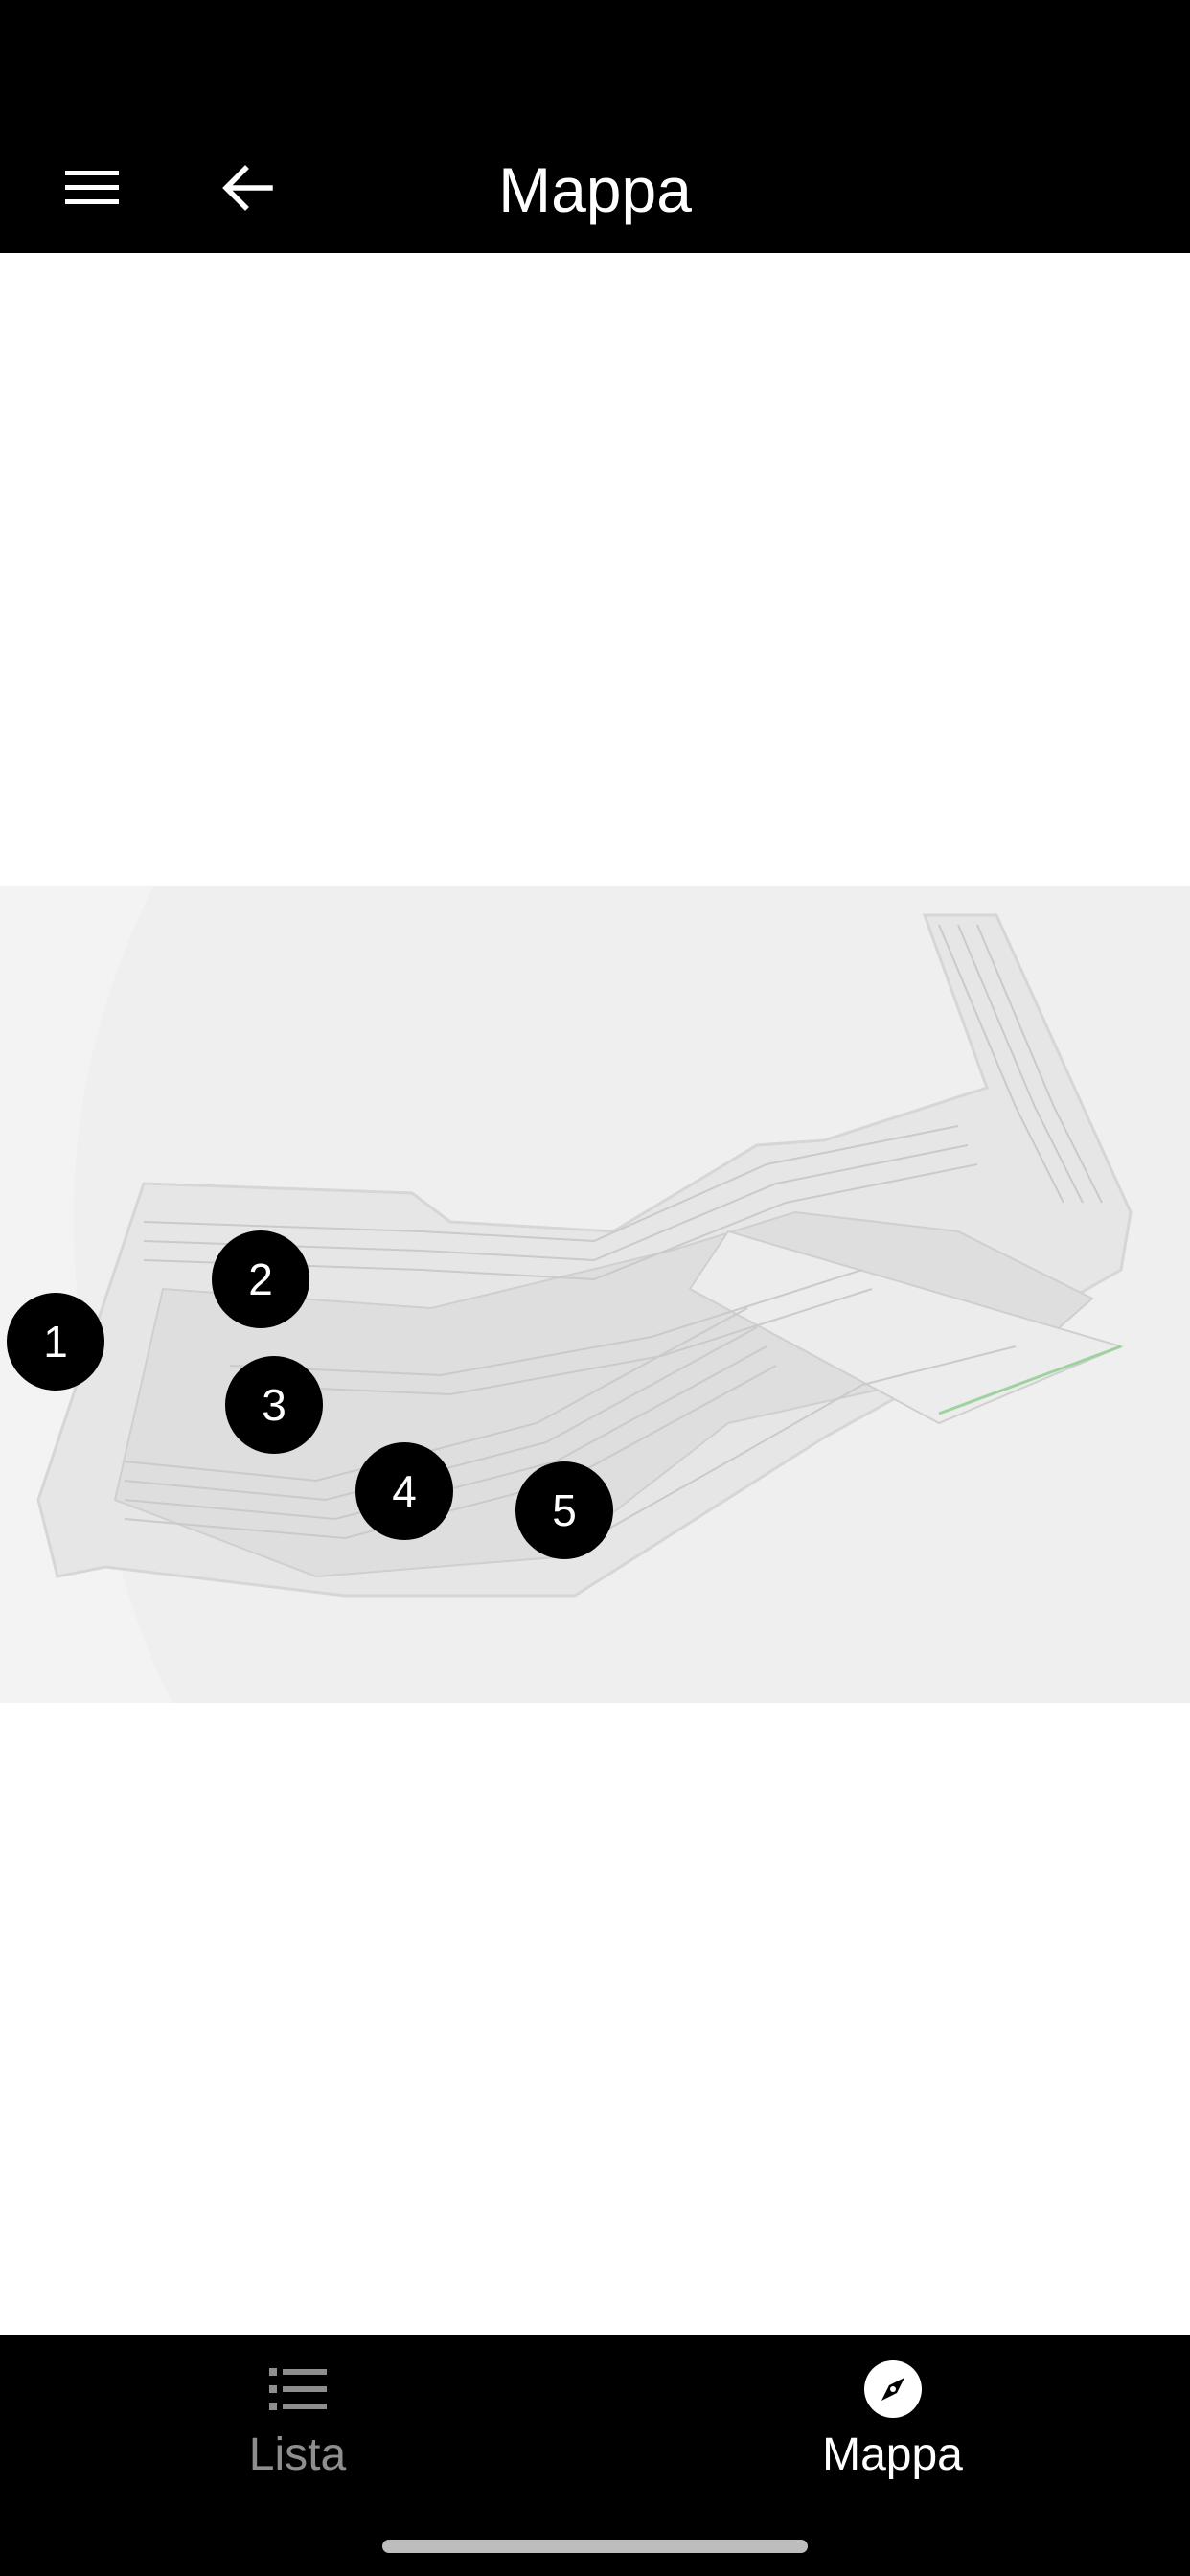 Image resolution: width=1190 pixels, height=2576 pixels. What do you see at coordinates (297, 2454) in the screenshot?
I see `tab-label: Lista` at bounding box center [297, 2454].